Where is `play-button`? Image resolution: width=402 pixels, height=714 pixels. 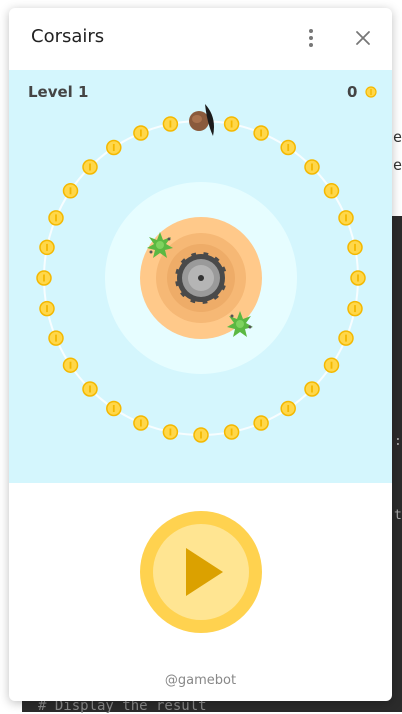
play-button is located at coordinates (201, 572).